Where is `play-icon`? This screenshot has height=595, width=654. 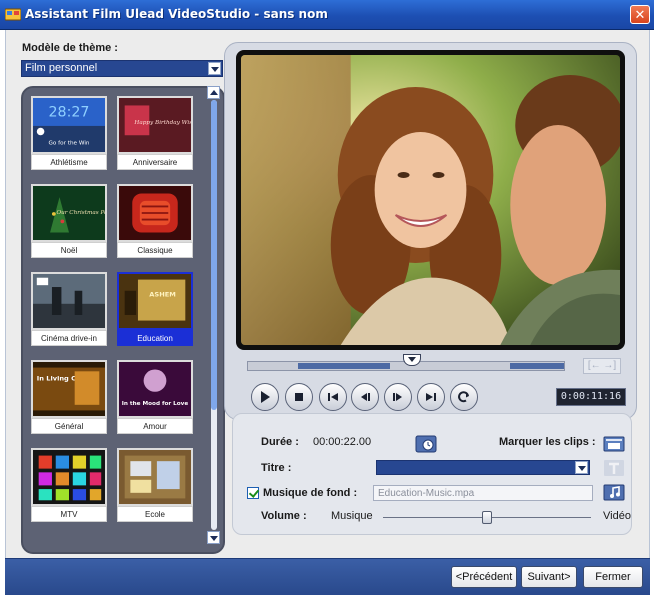 play-icon is located at coordinates (265, 397).